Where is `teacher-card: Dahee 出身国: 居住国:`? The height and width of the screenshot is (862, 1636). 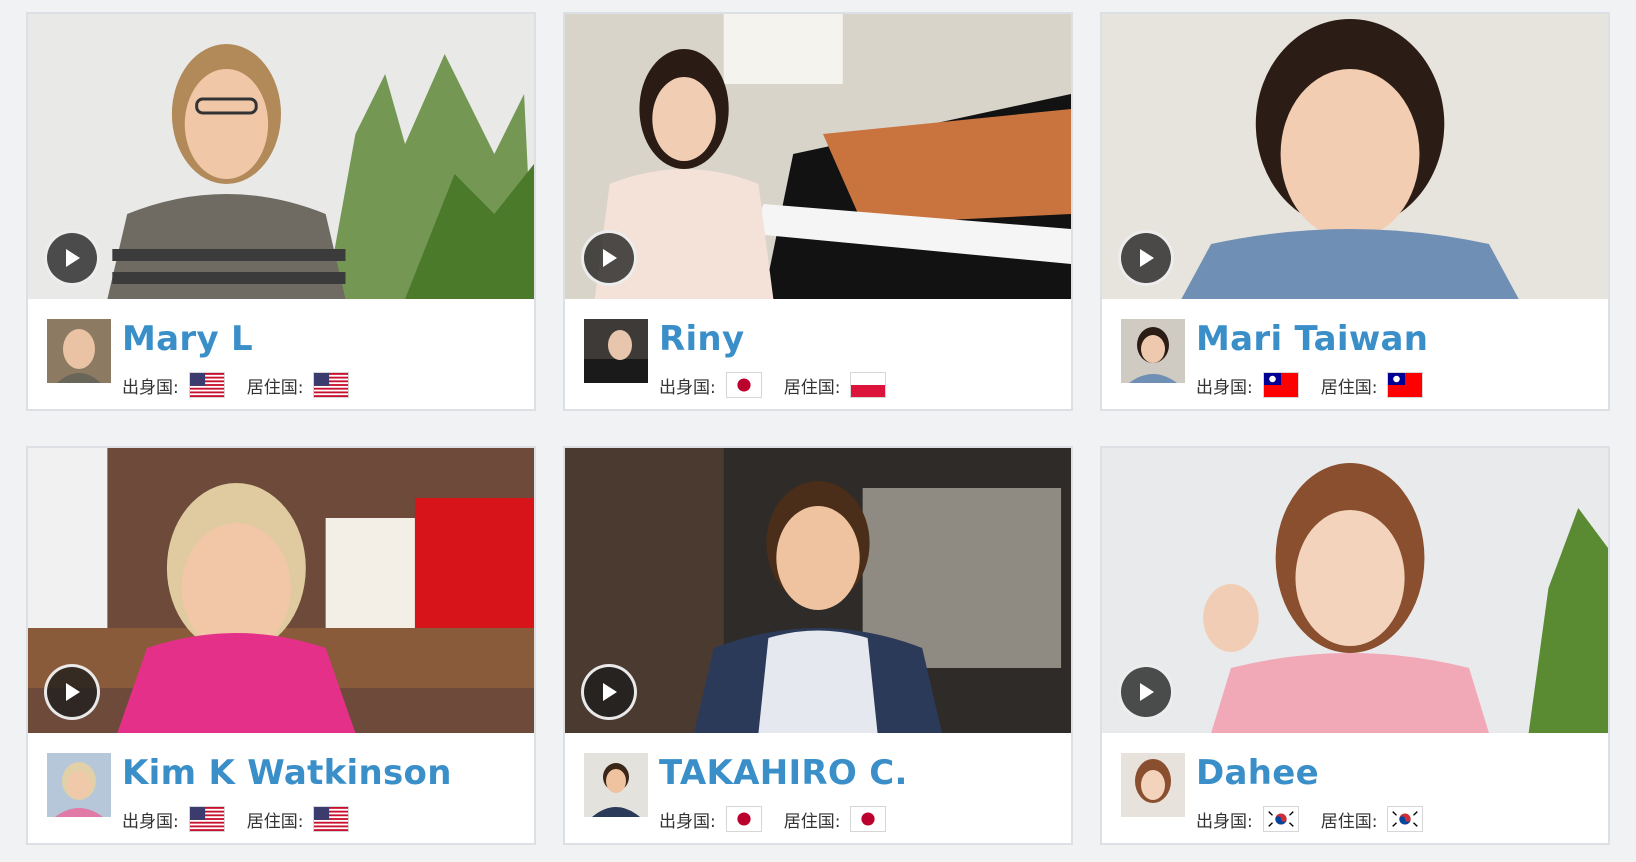
teacher-card: Dahee 出身国: 居住国: is located at coordinates (1355, 645).